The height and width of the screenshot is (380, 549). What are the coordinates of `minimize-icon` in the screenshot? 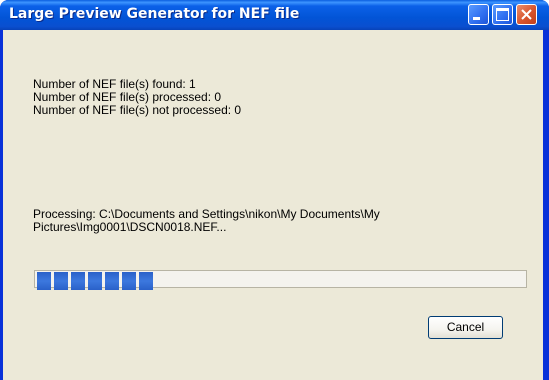 It's located at (476, 18).